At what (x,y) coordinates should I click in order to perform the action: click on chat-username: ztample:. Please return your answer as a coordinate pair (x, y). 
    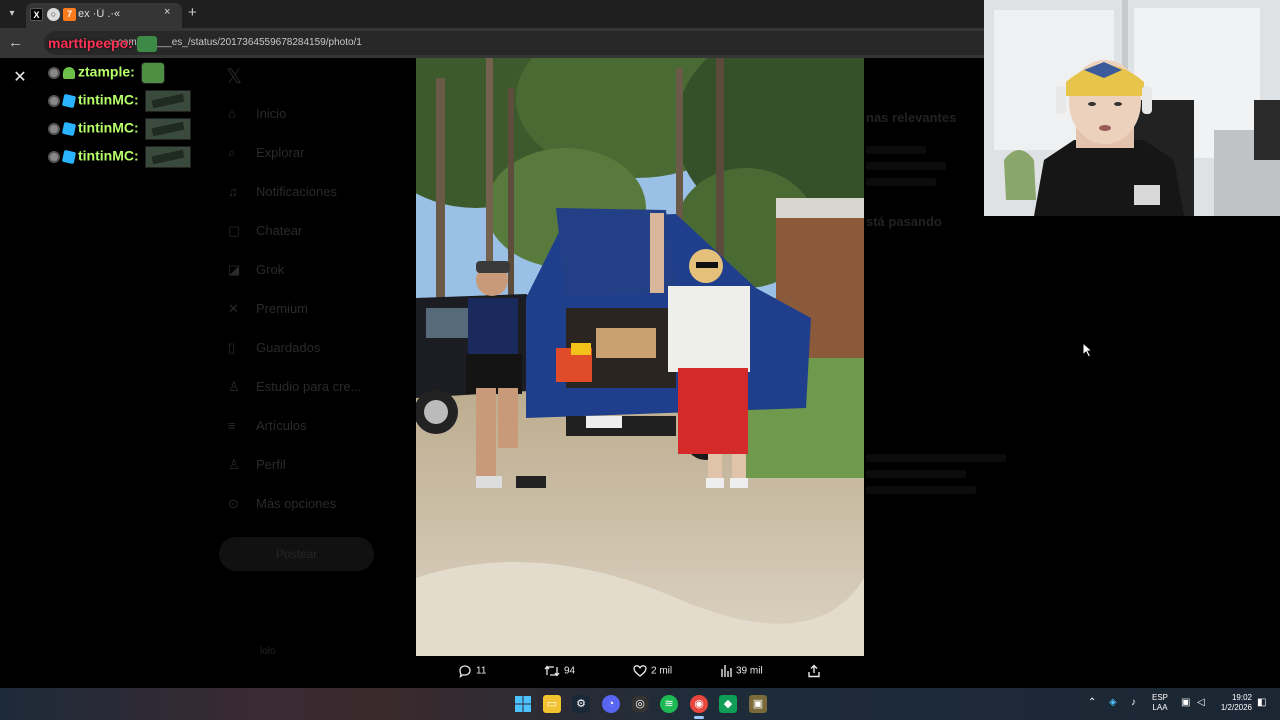
    Looking at the image, I should click on (106, 71).